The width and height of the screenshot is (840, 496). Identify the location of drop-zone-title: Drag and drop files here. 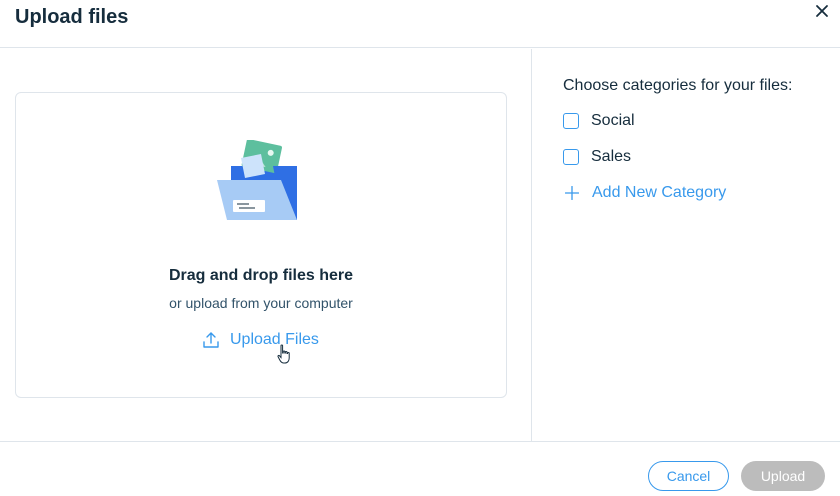
(261, 275).